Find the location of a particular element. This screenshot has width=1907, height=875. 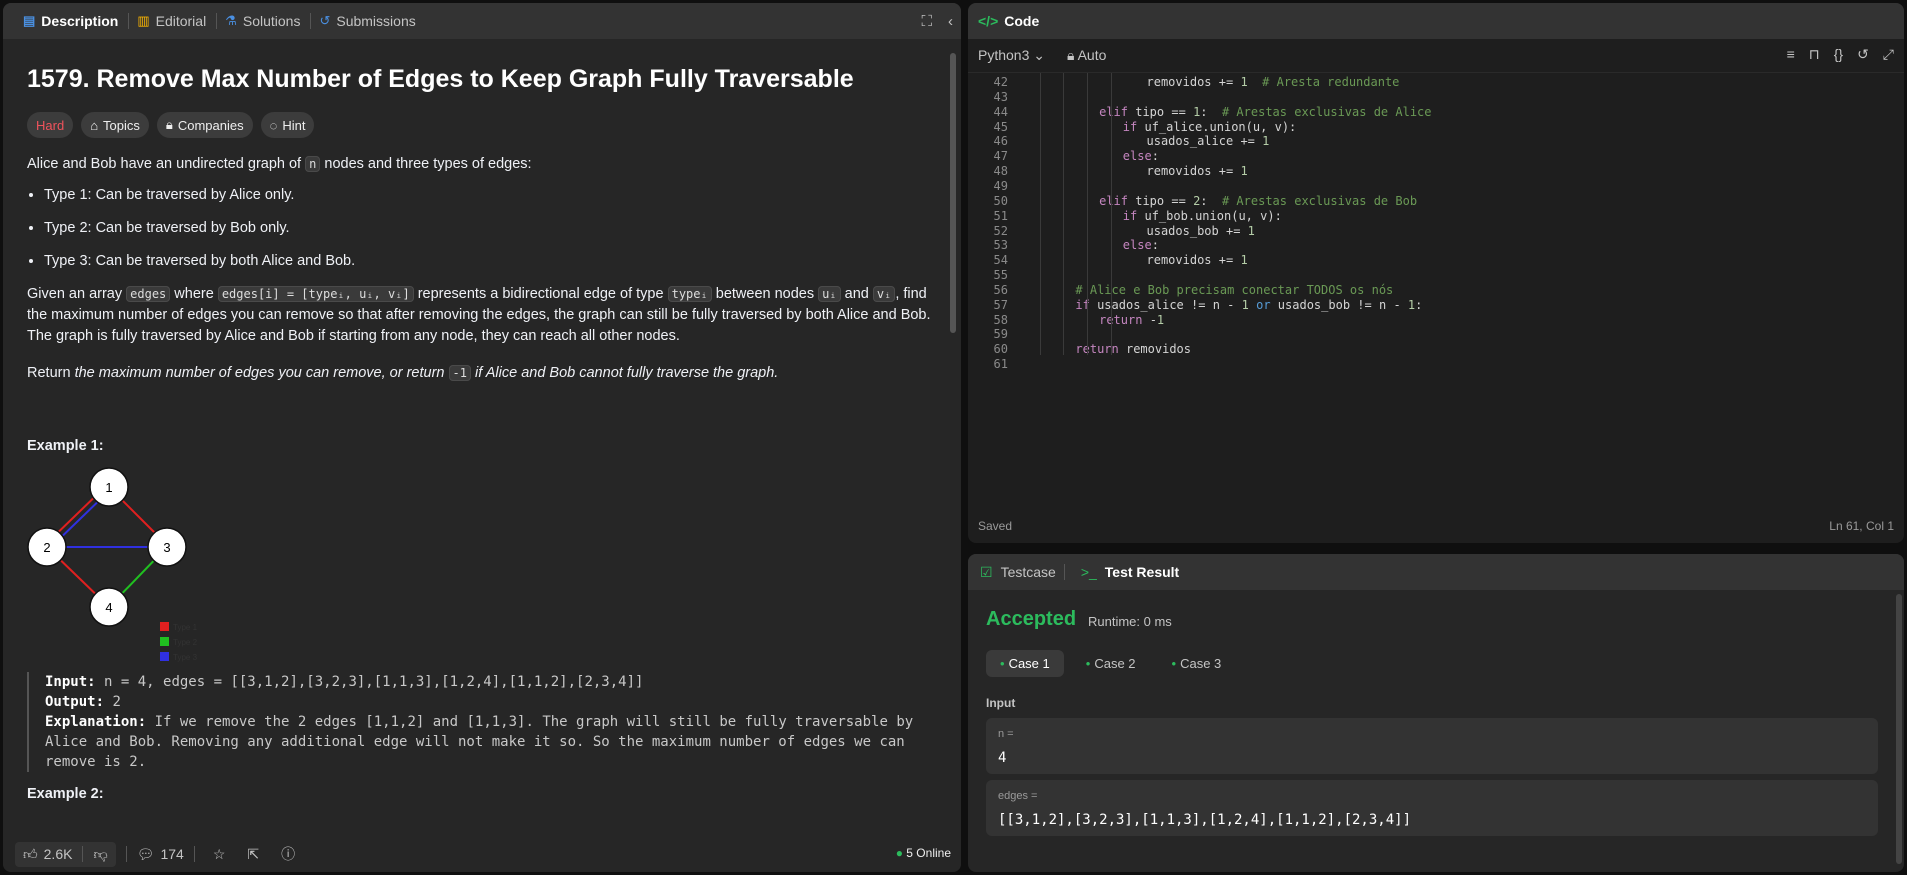

bookmark-icon: ⊓ is located at coordinates (1814, 54).